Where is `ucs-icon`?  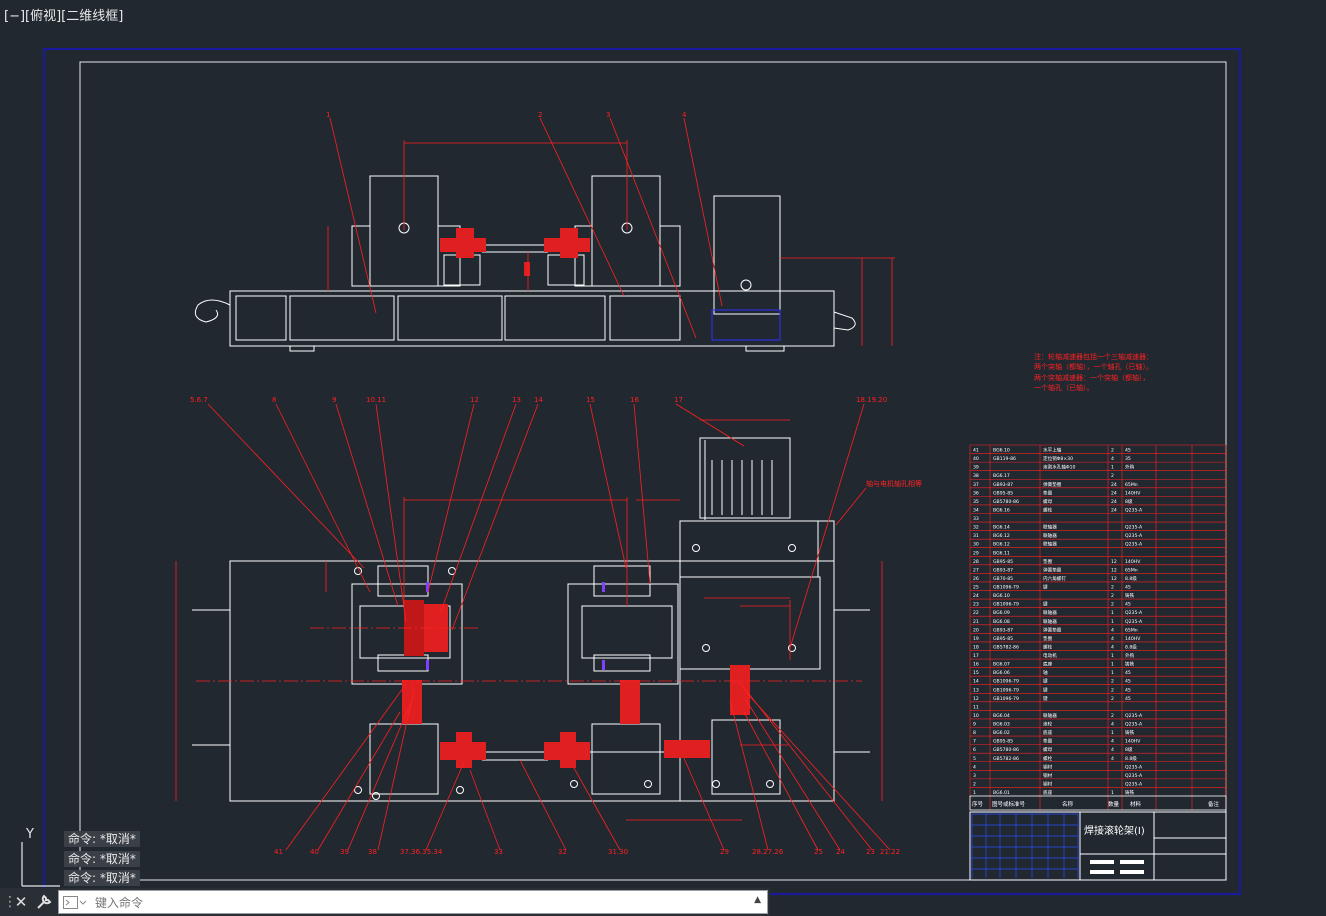
ucs-icon is located at coordinates (40, 864).